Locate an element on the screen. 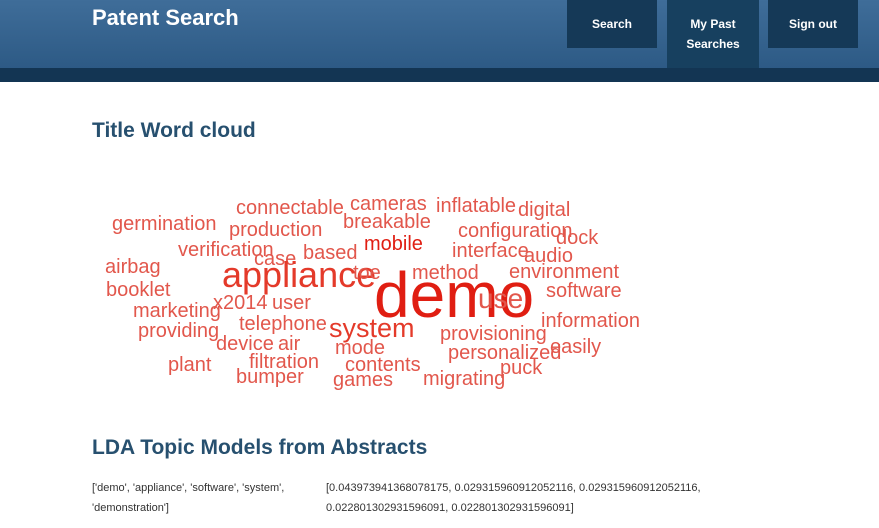  nav-search-button: Search is located at coordinates (612, 24).